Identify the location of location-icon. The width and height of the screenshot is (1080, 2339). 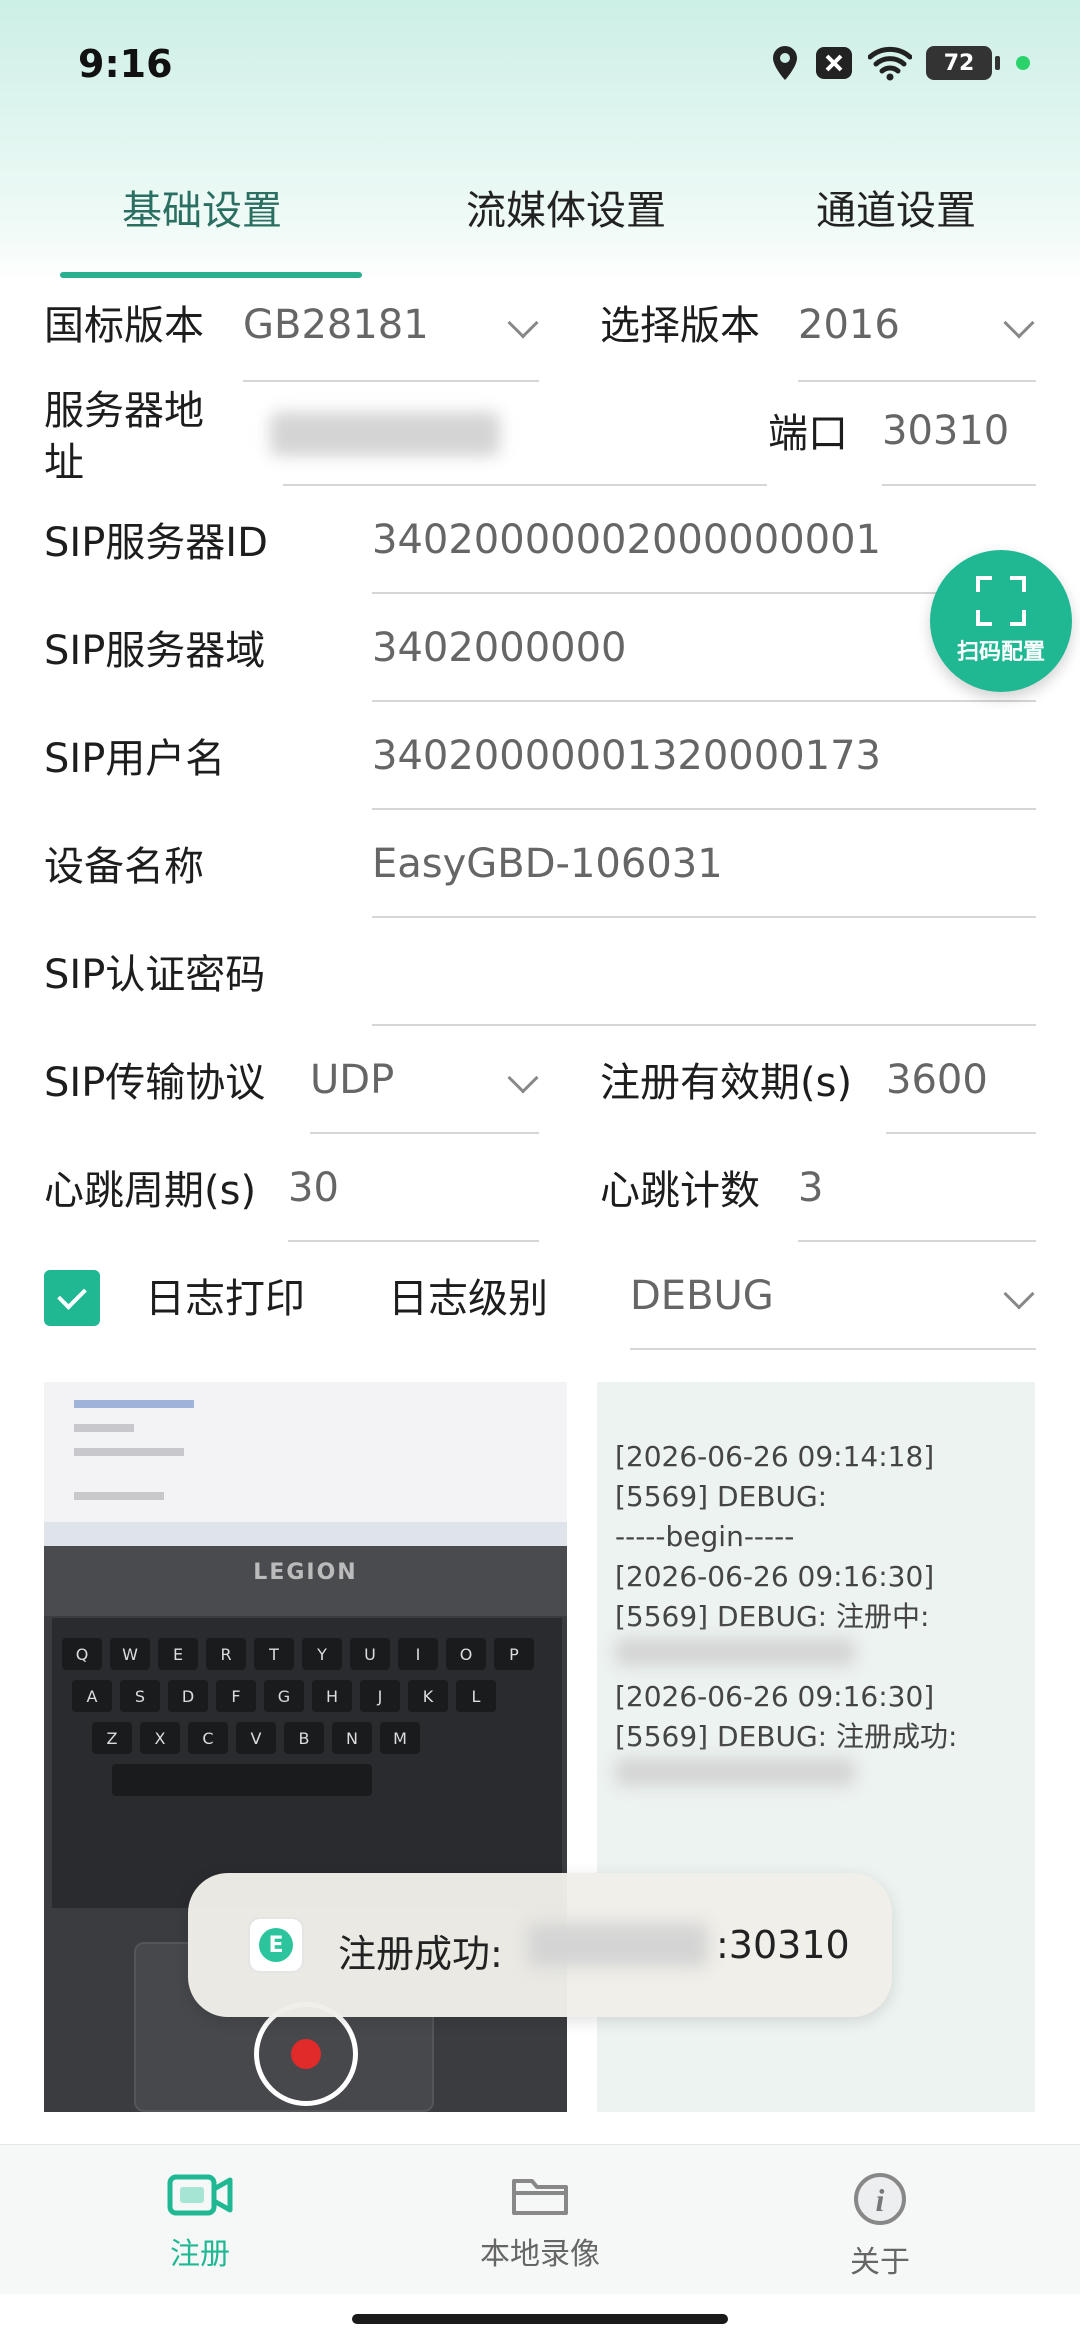
(785, 63).